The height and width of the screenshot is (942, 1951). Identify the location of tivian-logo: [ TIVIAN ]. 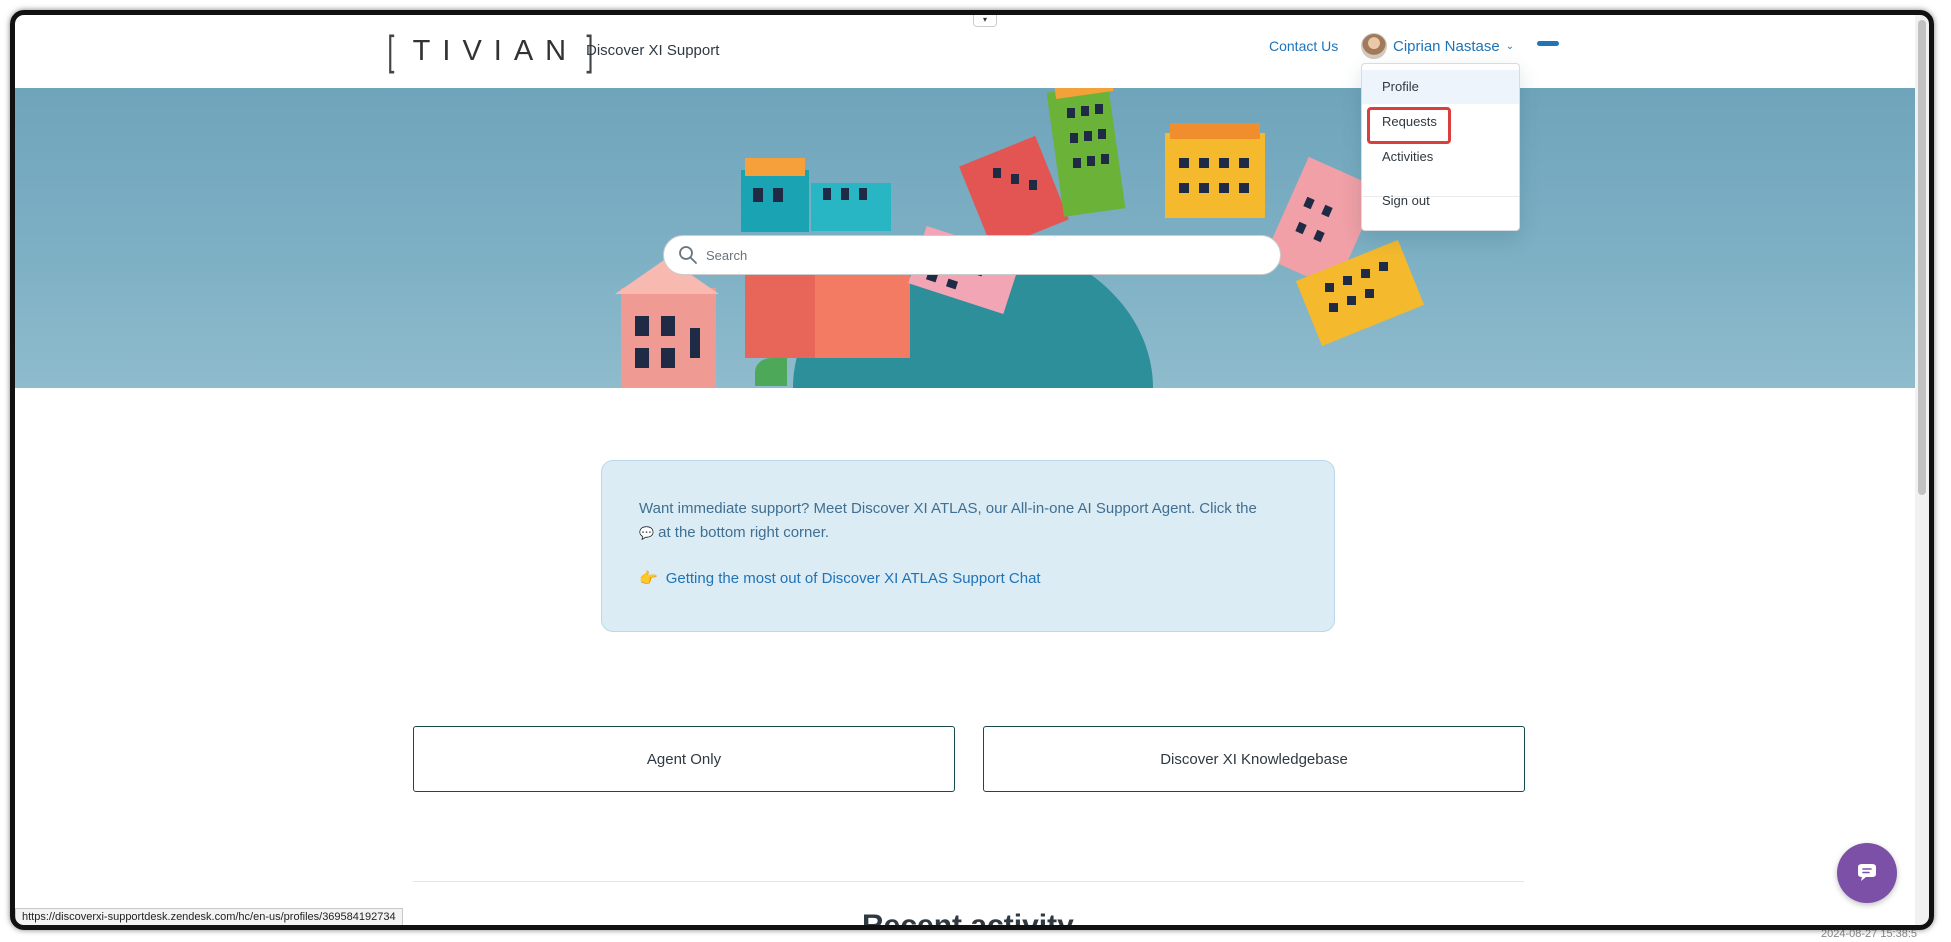
(490, 50).